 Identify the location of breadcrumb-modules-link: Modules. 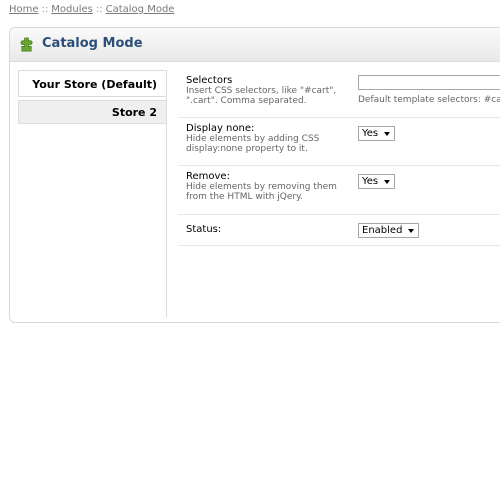
(72, 9).